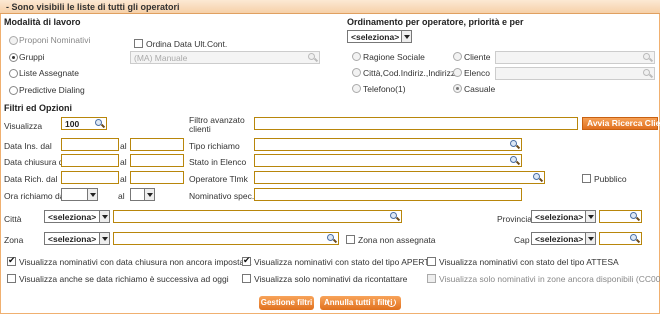 Image resolution: width=660 pixels, height=314 pixels. What do you see at coordinates (28, 146) in the screenshot?
I see `data-ins-label: Data Ins. dal` at bounding box center [28, 146].